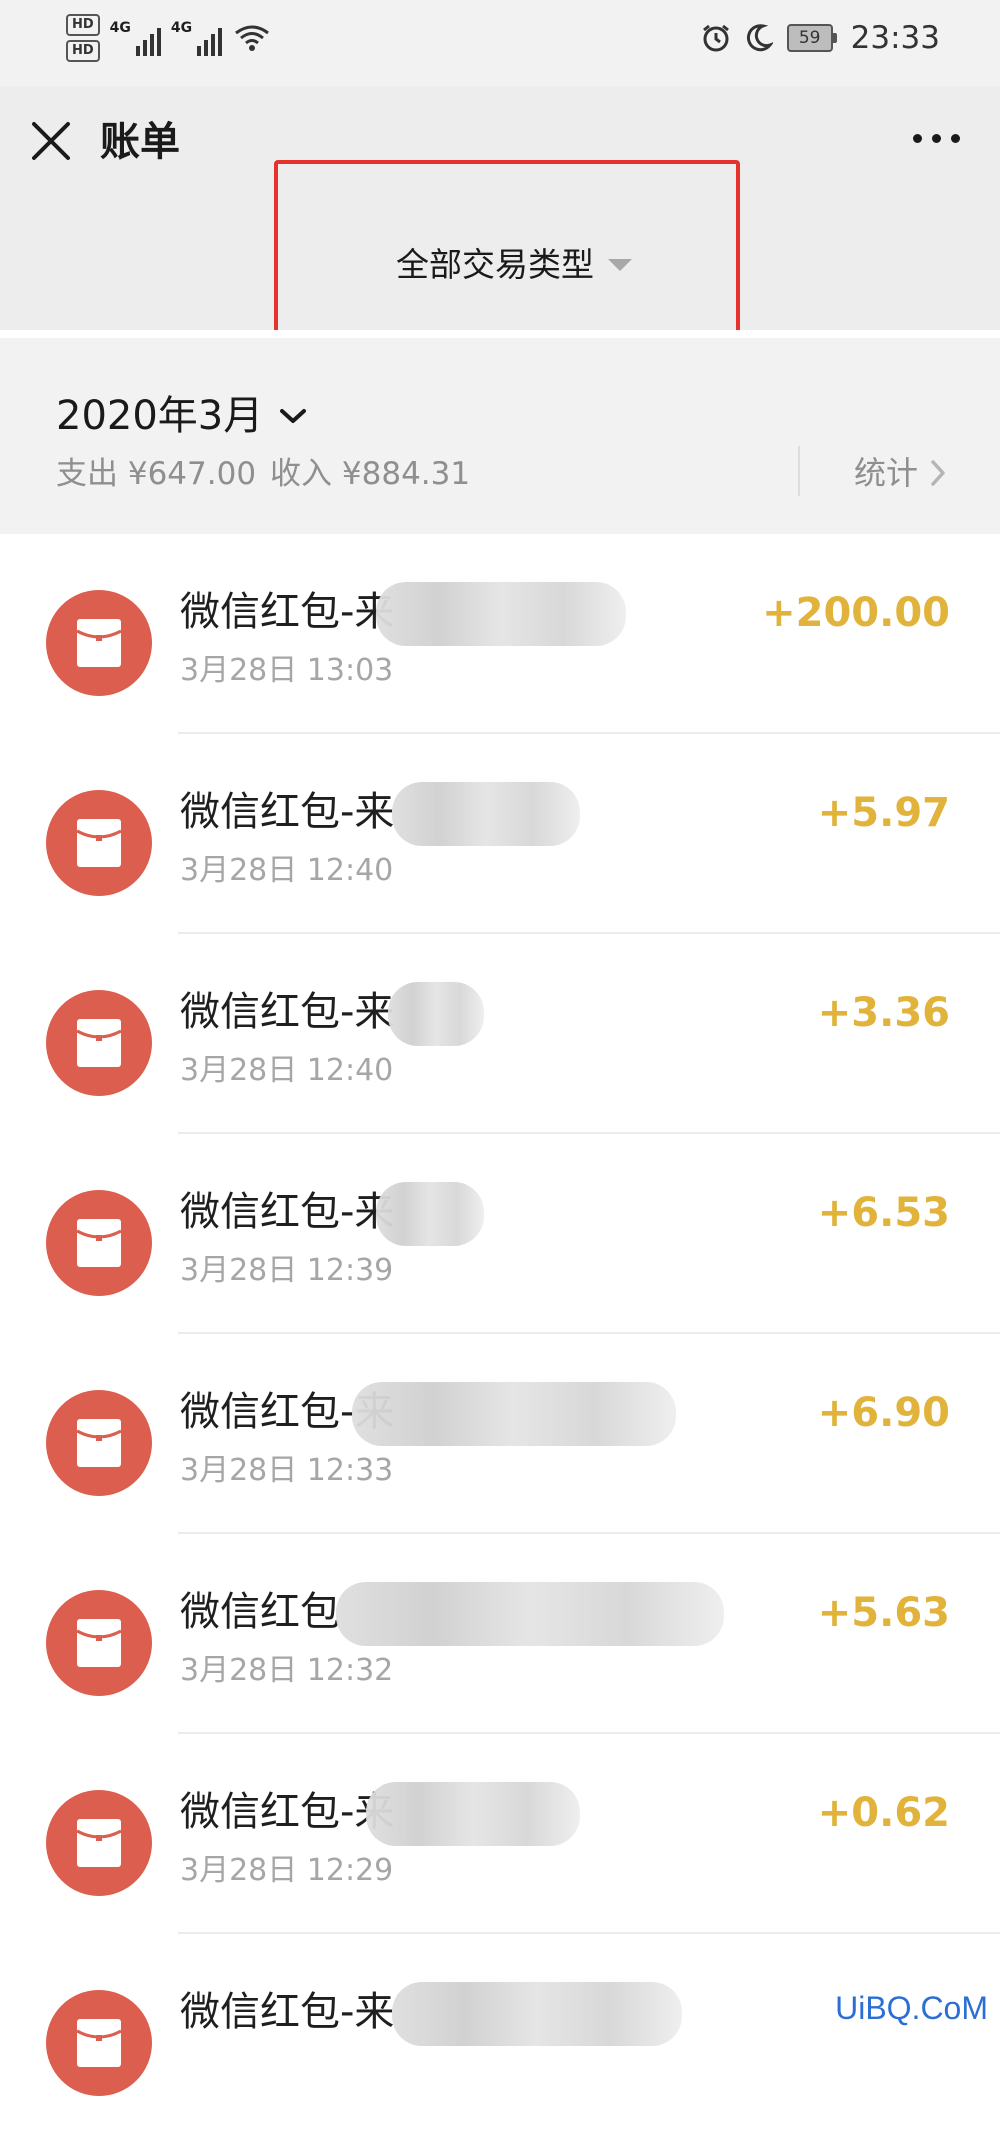  Describe the element at coordinates (883, 813) in the screenshot. I see `transaction-amount: +5.97` at that location.